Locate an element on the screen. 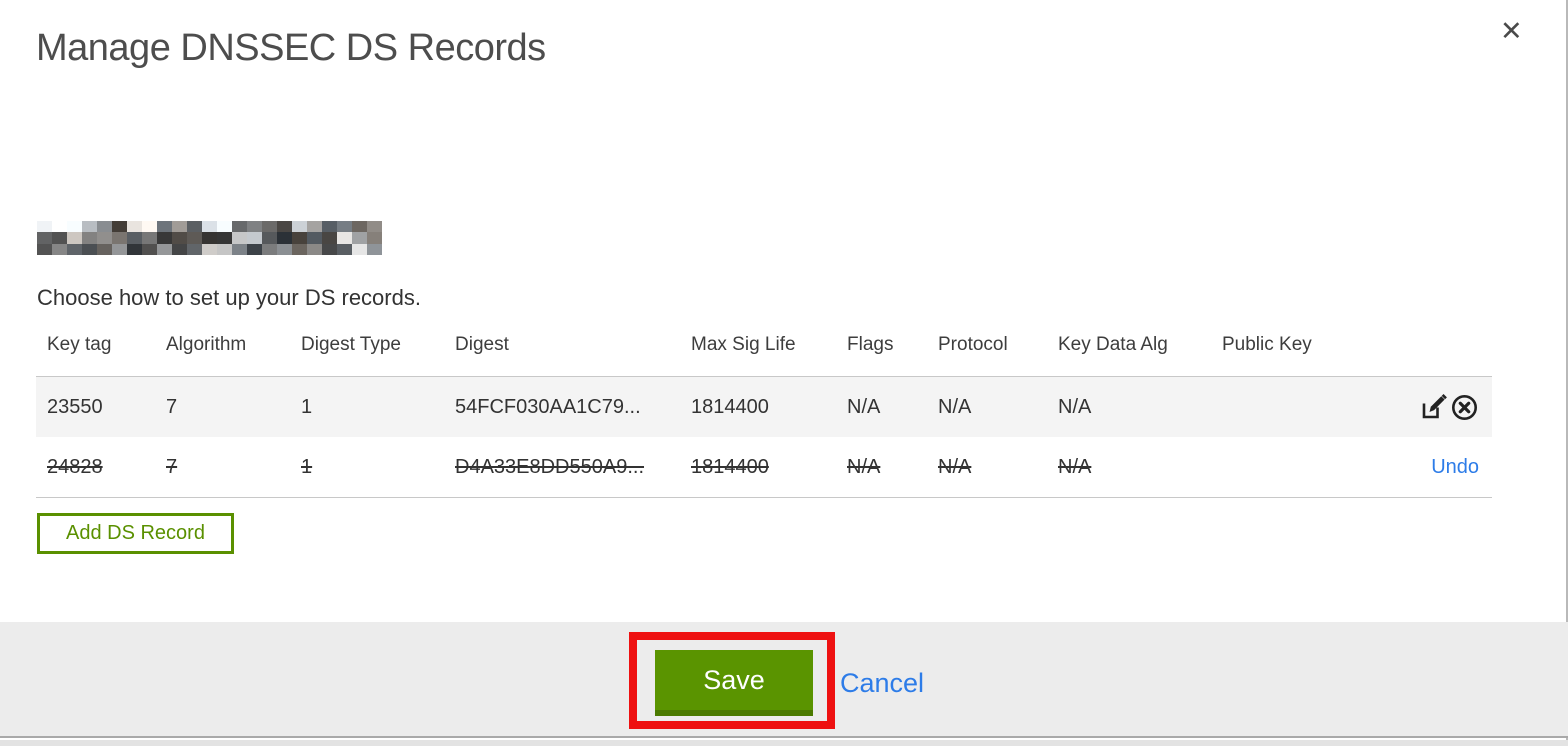 The image size is (1568, 746). col-header-protocol: Protocol is located at coordinates (973, 344).